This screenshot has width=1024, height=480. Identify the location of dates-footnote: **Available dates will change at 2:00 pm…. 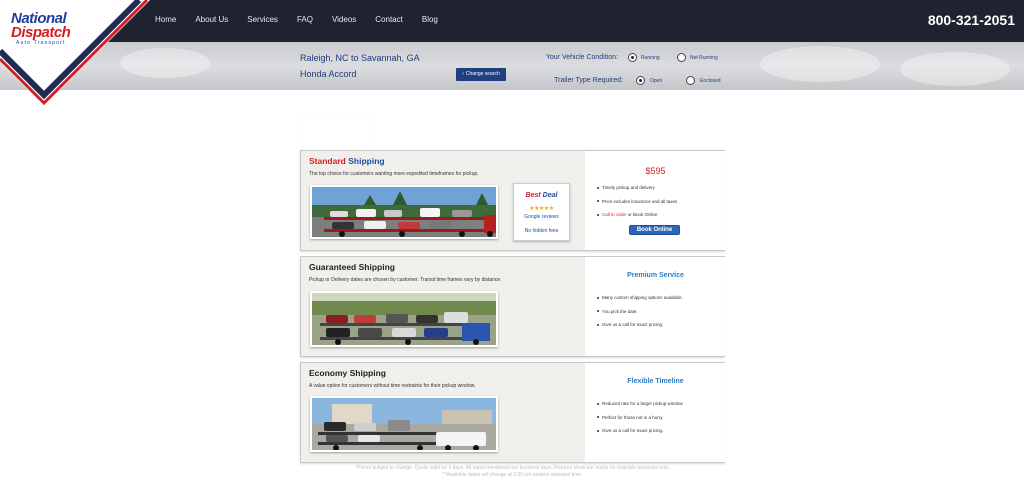
(512, 475).